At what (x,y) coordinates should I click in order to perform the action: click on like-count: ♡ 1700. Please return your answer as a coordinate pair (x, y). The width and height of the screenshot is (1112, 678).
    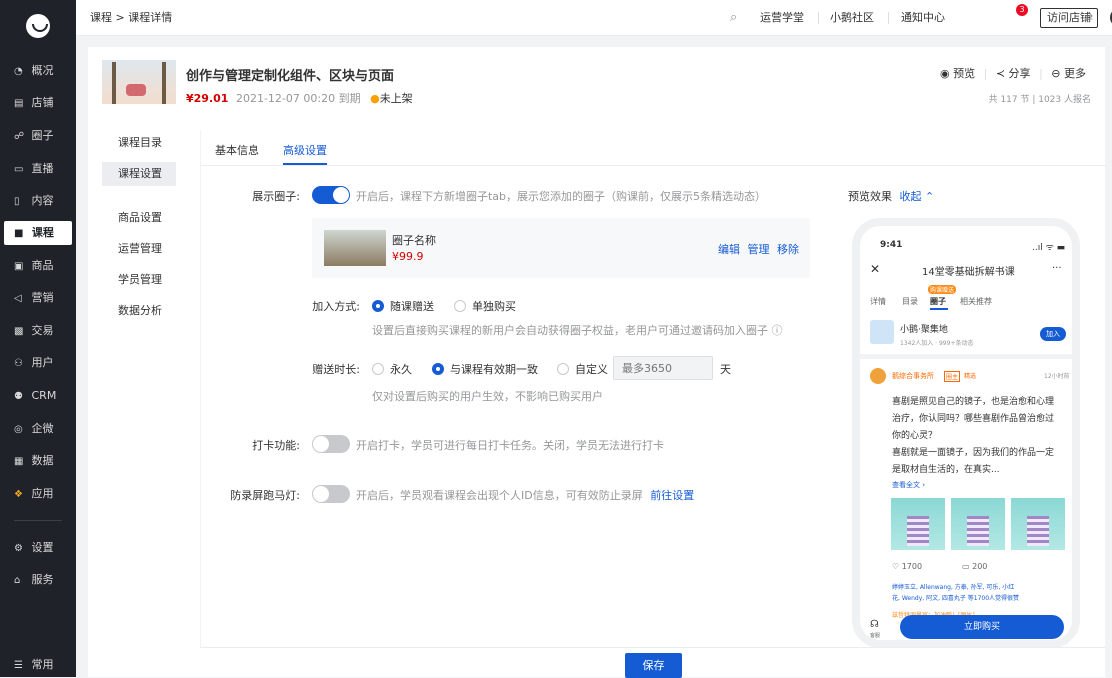
    Looking at the image, I should click on (907, 566).